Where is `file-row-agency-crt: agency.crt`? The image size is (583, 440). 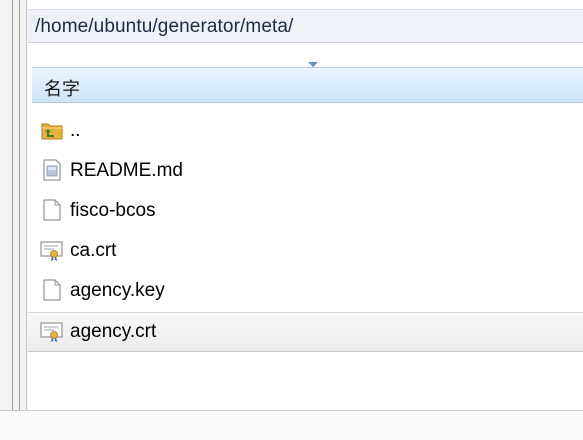 file-row-agency-crt: agency.crt is located at coordinates (305, 332).